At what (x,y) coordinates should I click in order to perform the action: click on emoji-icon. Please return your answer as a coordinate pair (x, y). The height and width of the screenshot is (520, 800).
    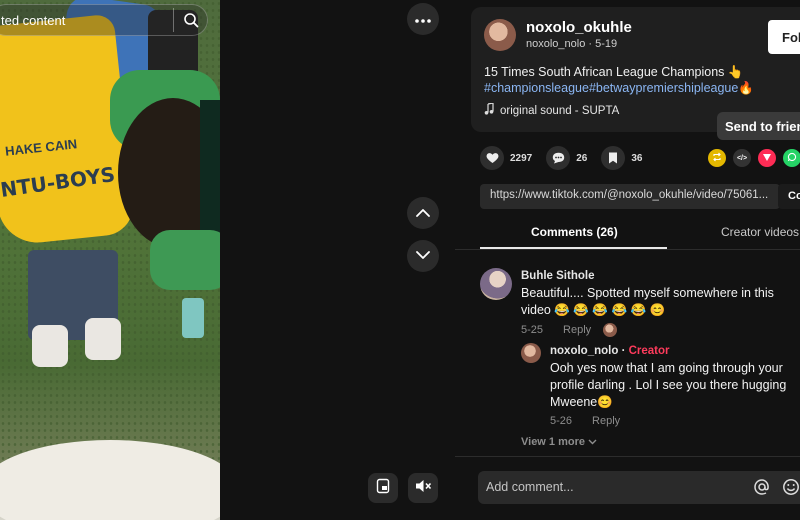
    Looking at the image, I should click on (791, 489).